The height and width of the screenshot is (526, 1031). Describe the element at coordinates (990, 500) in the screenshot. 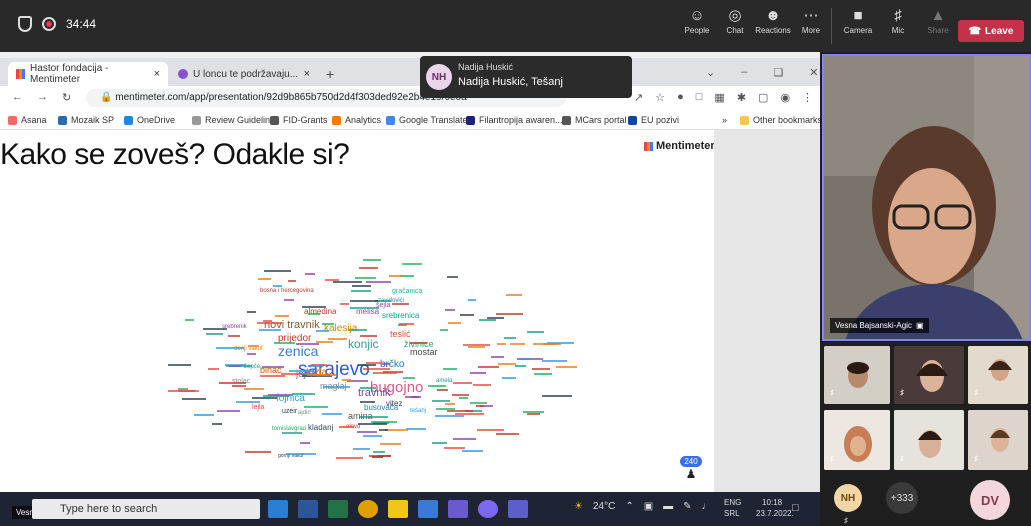

I see `avatar: DV` at that location.